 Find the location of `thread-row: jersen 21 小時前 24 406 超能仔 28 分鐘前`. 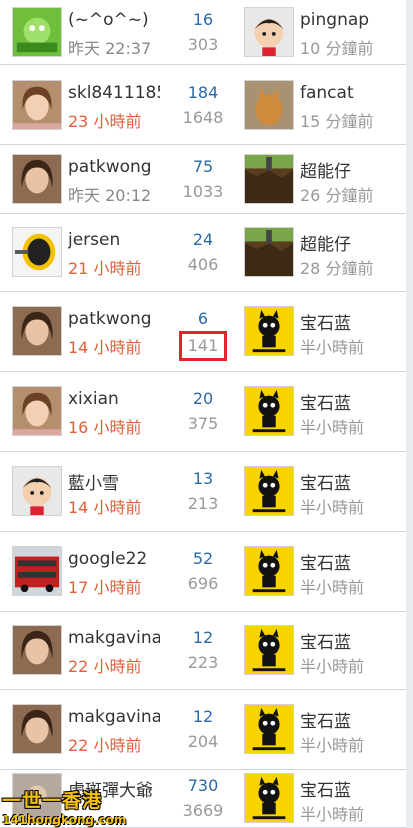

thread-row: jersen 21 小時前 24 406 超能仔 28 分鐘前 is located at coordinates (203, 253).